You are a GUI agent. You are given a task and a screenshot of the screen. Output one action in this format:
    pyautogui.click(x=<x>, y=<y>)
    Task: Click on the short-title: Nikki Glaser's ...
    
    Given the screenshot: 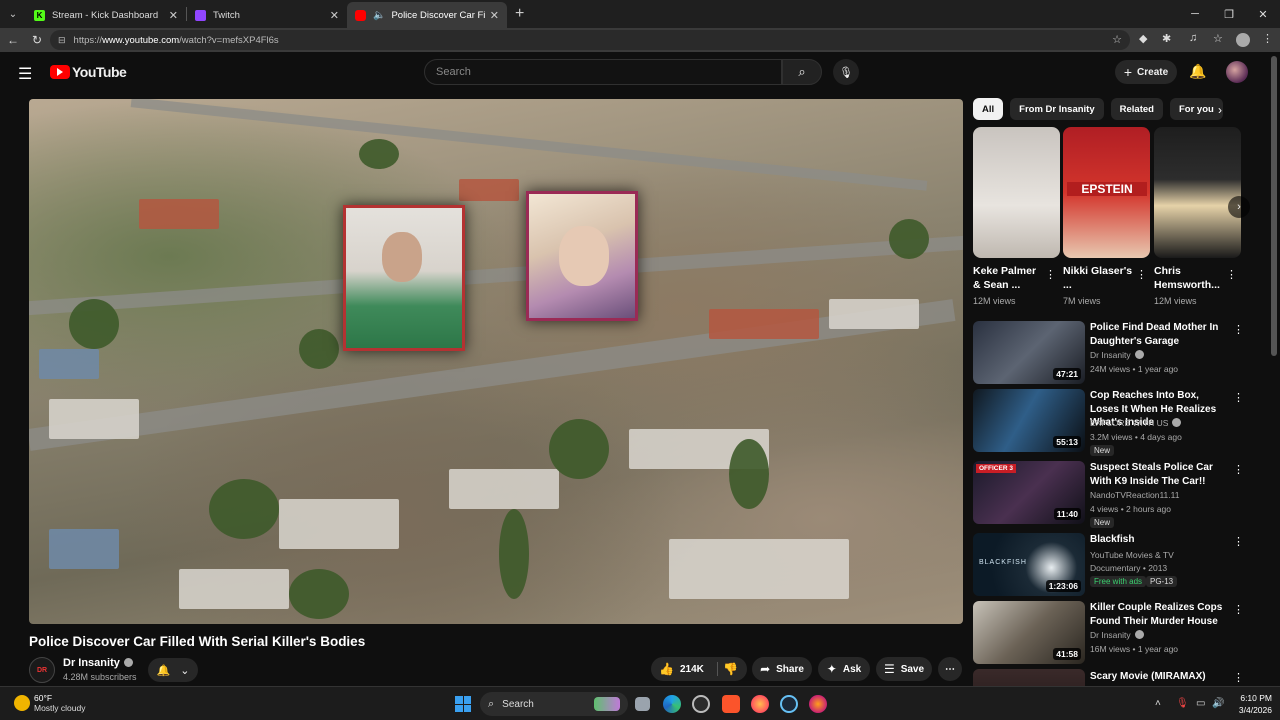 What is the action you would take?
    pyautogui.click(x=1099, y=278)
    